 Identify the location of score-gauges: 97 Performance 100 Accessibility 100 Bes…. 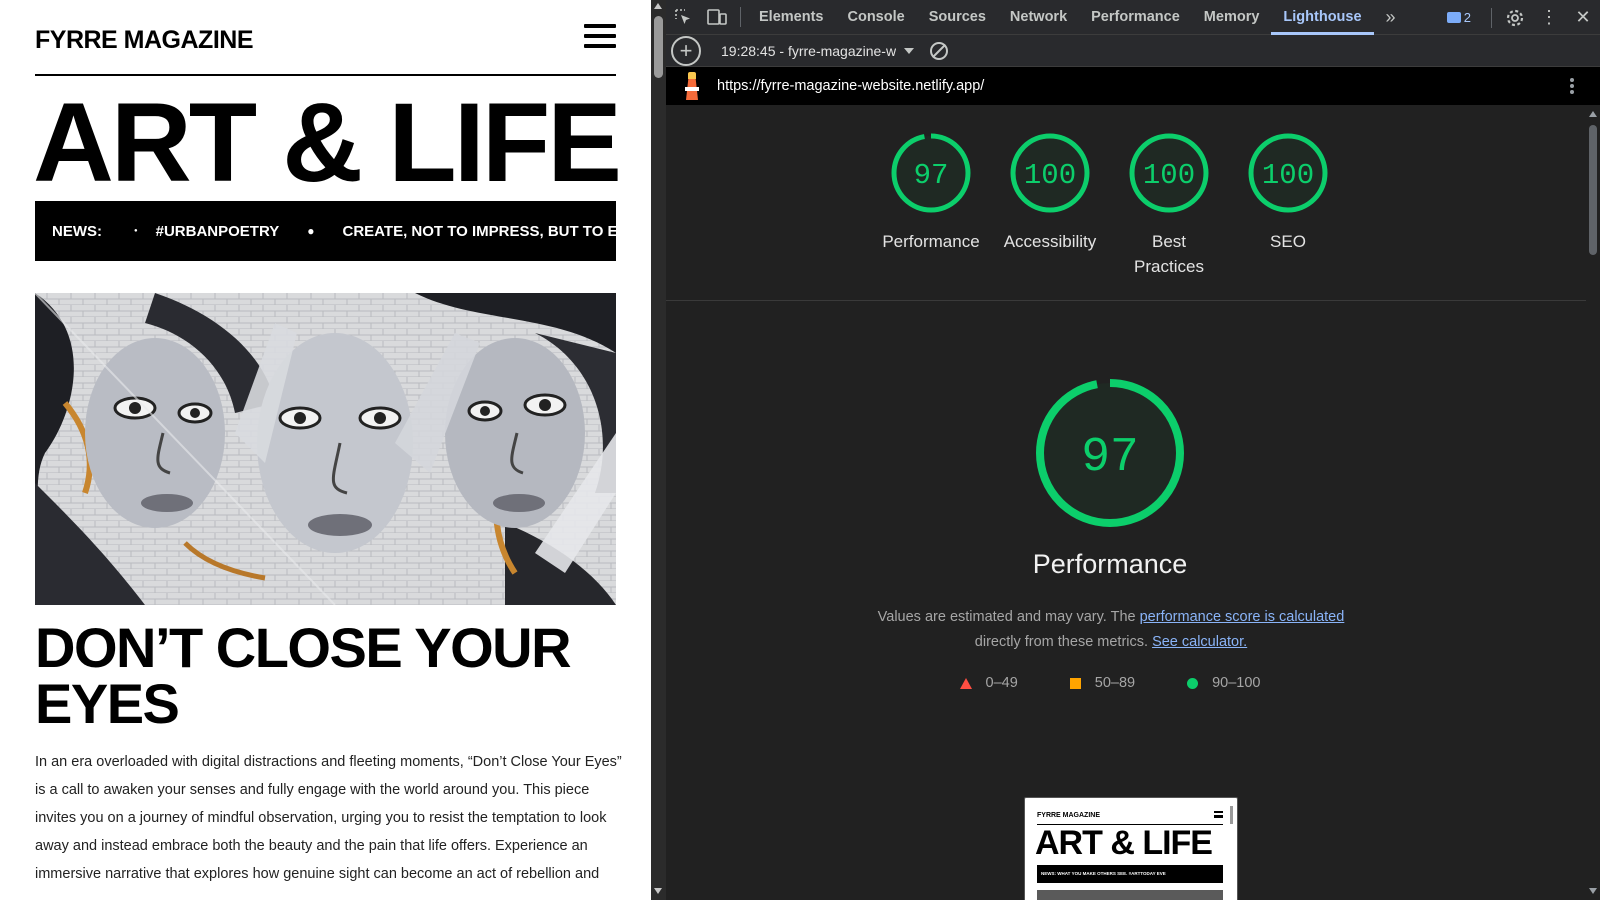
(1126, 203).